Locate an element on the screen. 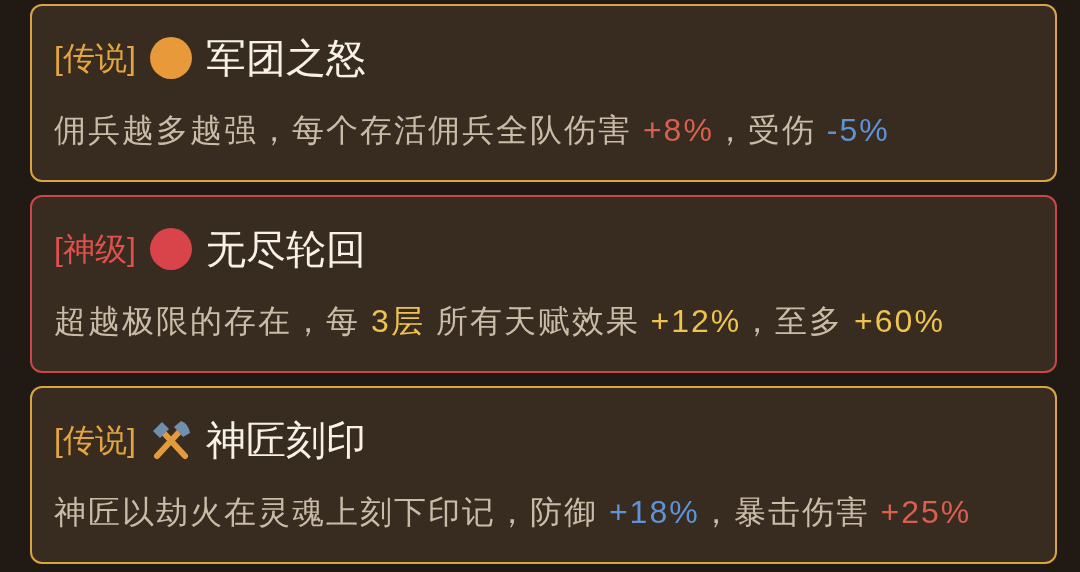  talent-title: 神匠刻印 is located at coordinates (285, 440).